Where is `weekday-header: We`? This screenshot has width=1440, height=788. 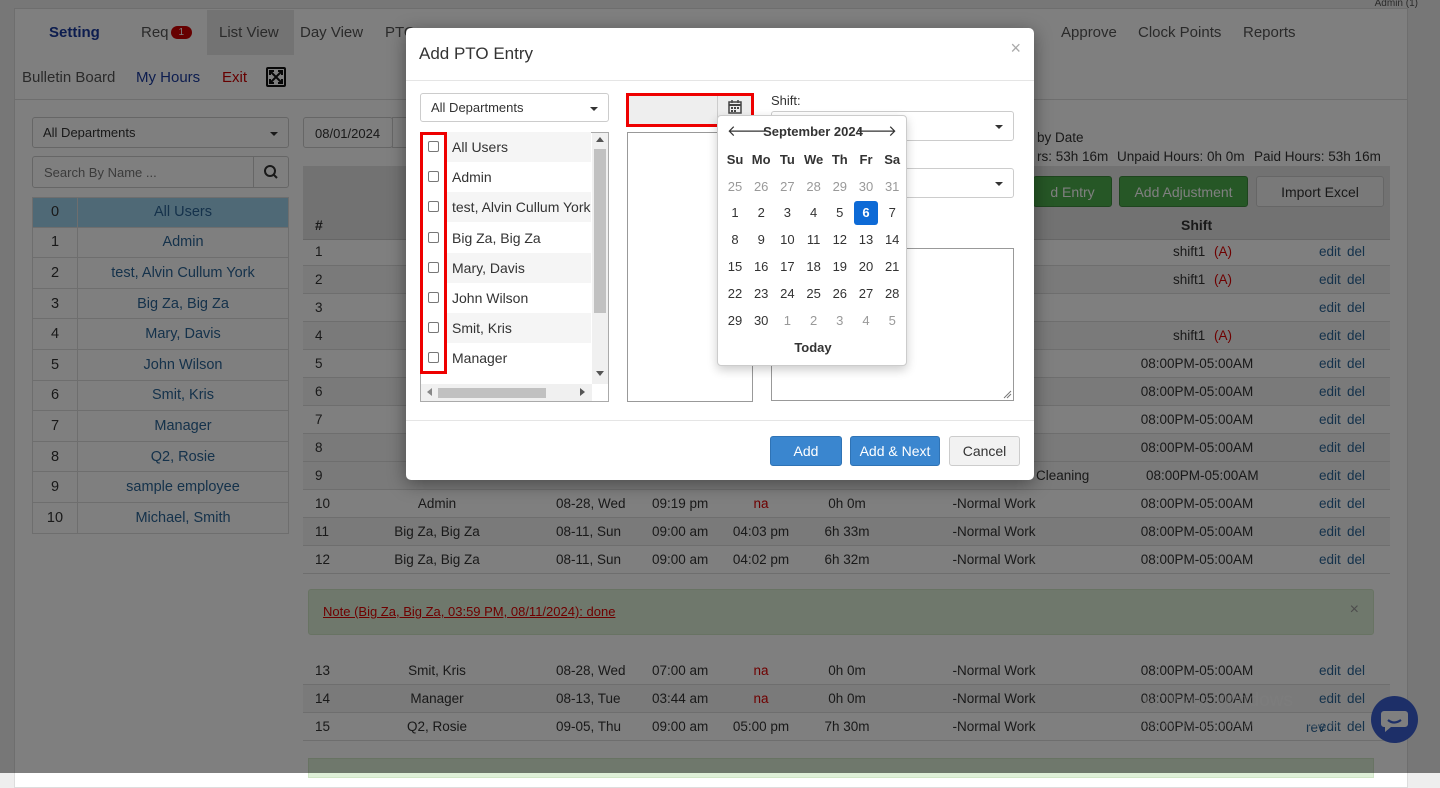 weekday-header: We is located at coordinates (813, 159).